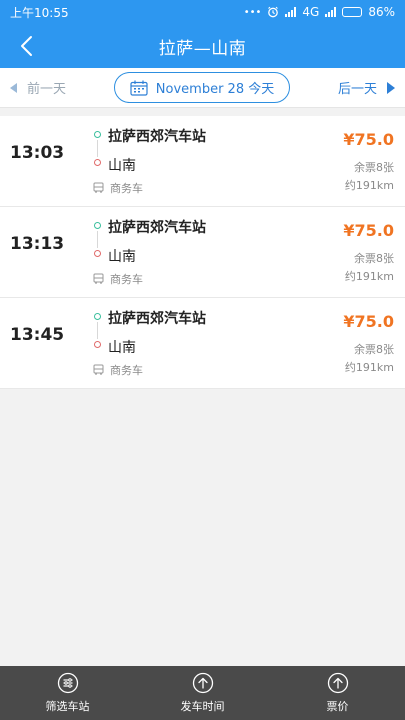 The width and height of the screenshot is (405, 720). Describe the element at coordinates (202, 706) in the screenshot. I see `sort-by-time-label: 发车时间` at that location.